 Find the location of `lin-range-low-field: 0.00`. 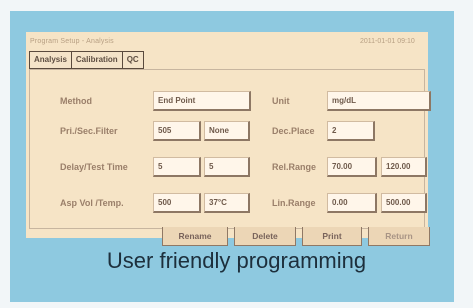

lin-range-low-field: 0.00 is located at coordinates (352, 203).